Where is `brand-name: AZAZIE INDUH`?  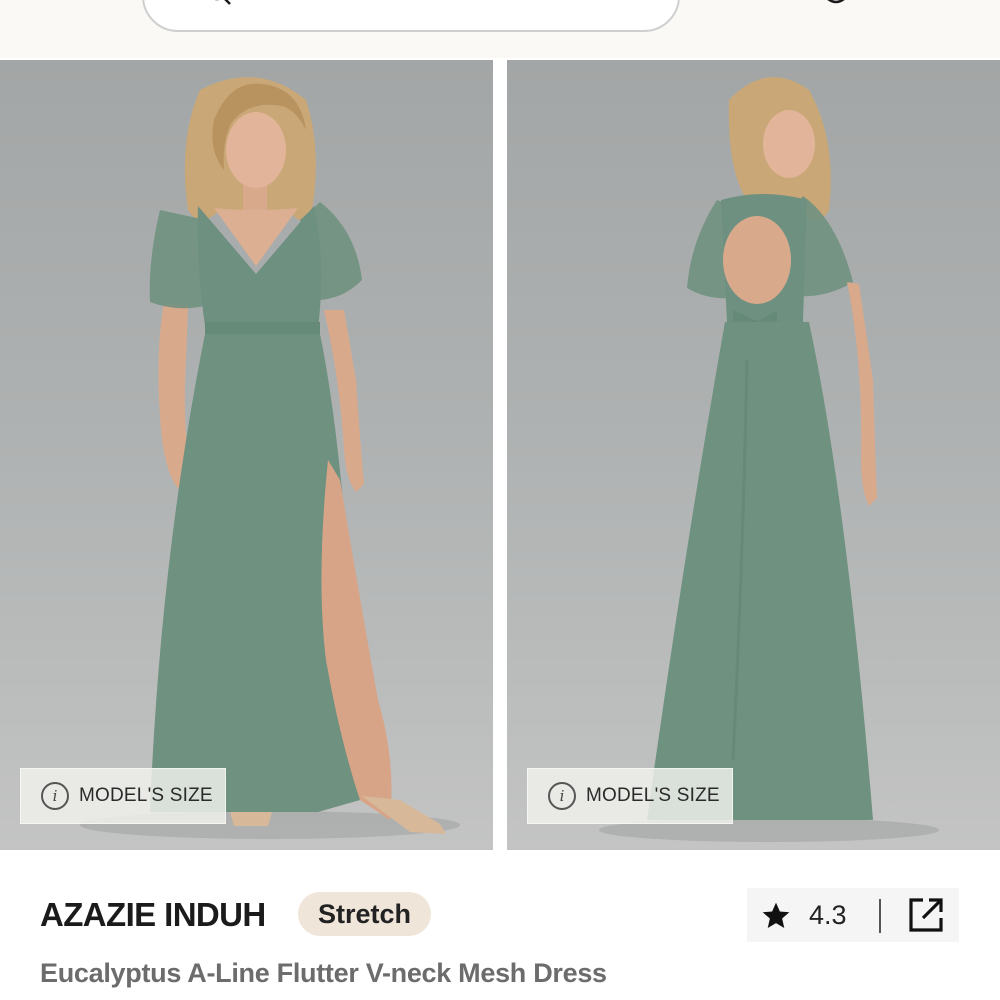
brand-name: AZAZIE INDUH is located at coordinates (153, 915).